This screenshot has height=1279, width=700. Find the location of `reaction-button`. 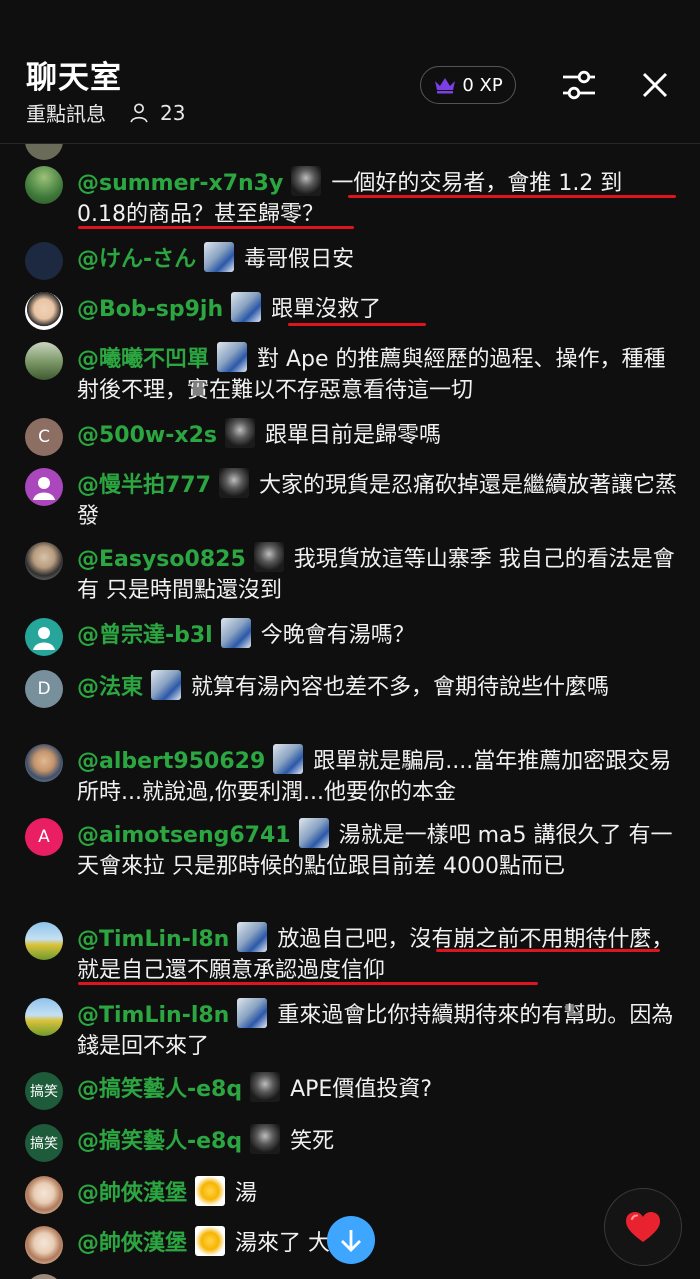

reaction-button is located at coordinates (643, 1227).